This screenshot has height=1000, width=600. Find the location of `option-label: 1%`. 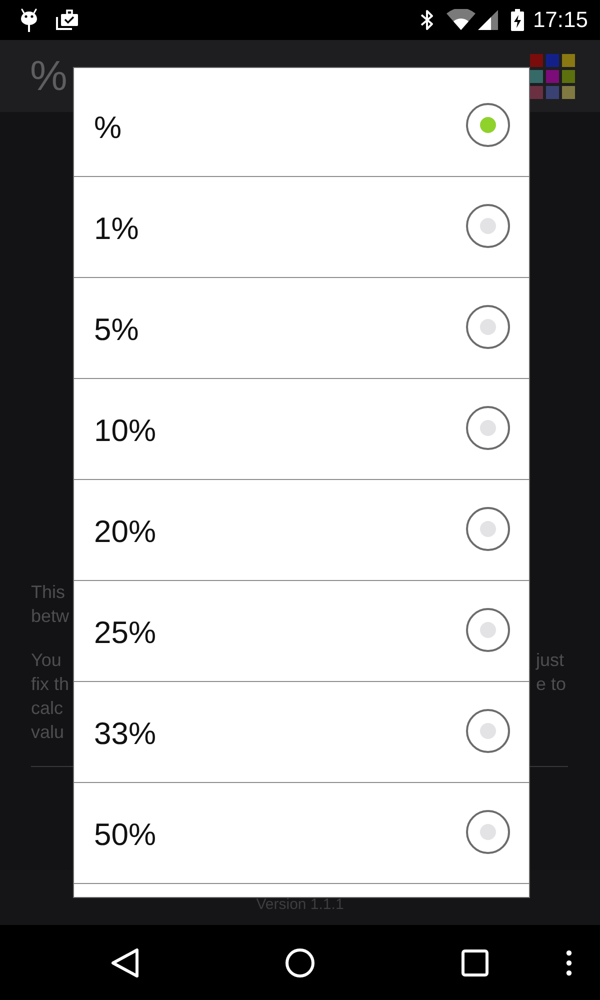

option-label: 1% is located at coordinates (116, 229).